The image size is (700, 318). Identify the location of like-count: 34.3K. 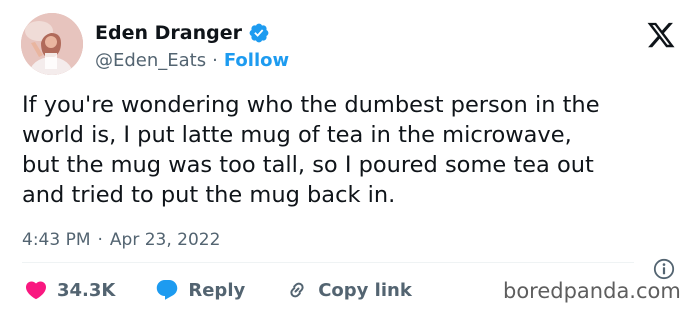
(86, 290).